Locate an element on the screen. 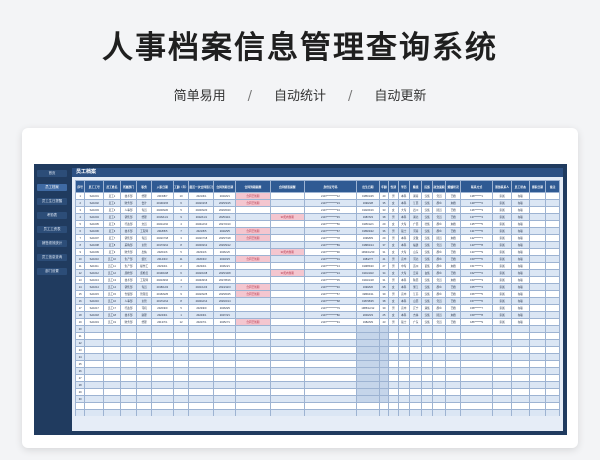 This screenshot has width=600, height=460. table-cell: 2025/6/25 is located at coordinates (225, 294).